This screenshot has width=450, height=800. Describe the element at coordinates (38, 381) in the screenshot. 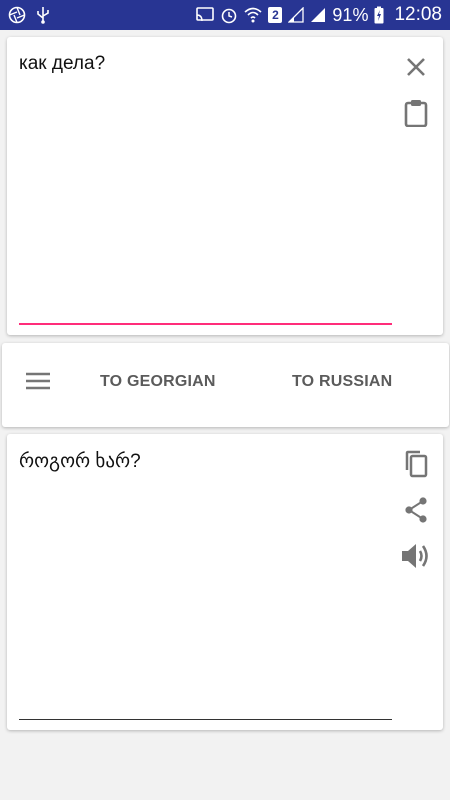

I see `hamburger-menu-icon` at that location.